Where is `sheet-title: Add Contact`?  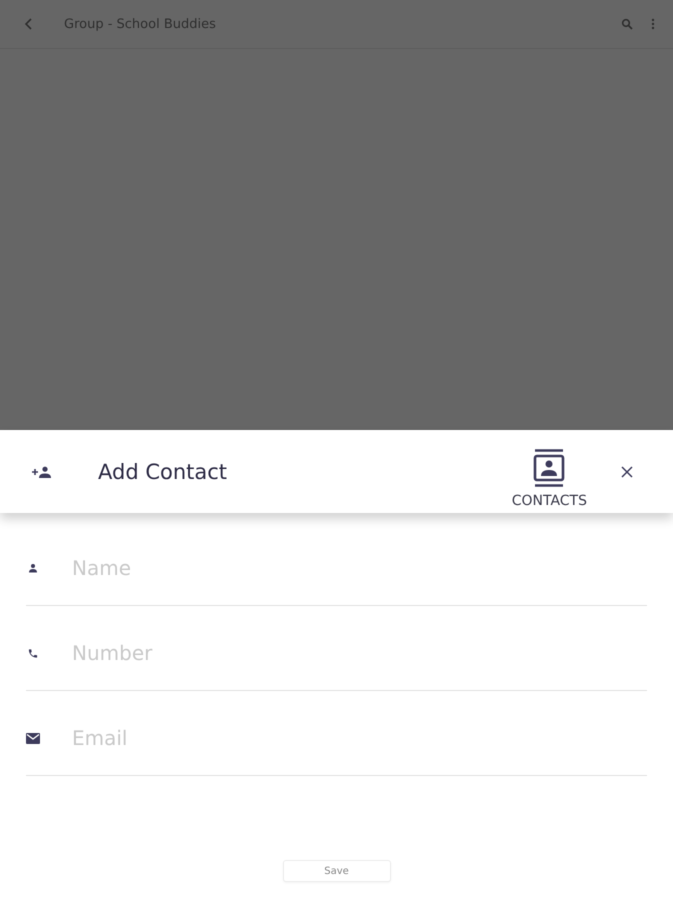 sheet-title: Add Contact is located at coordinates (163, 472).